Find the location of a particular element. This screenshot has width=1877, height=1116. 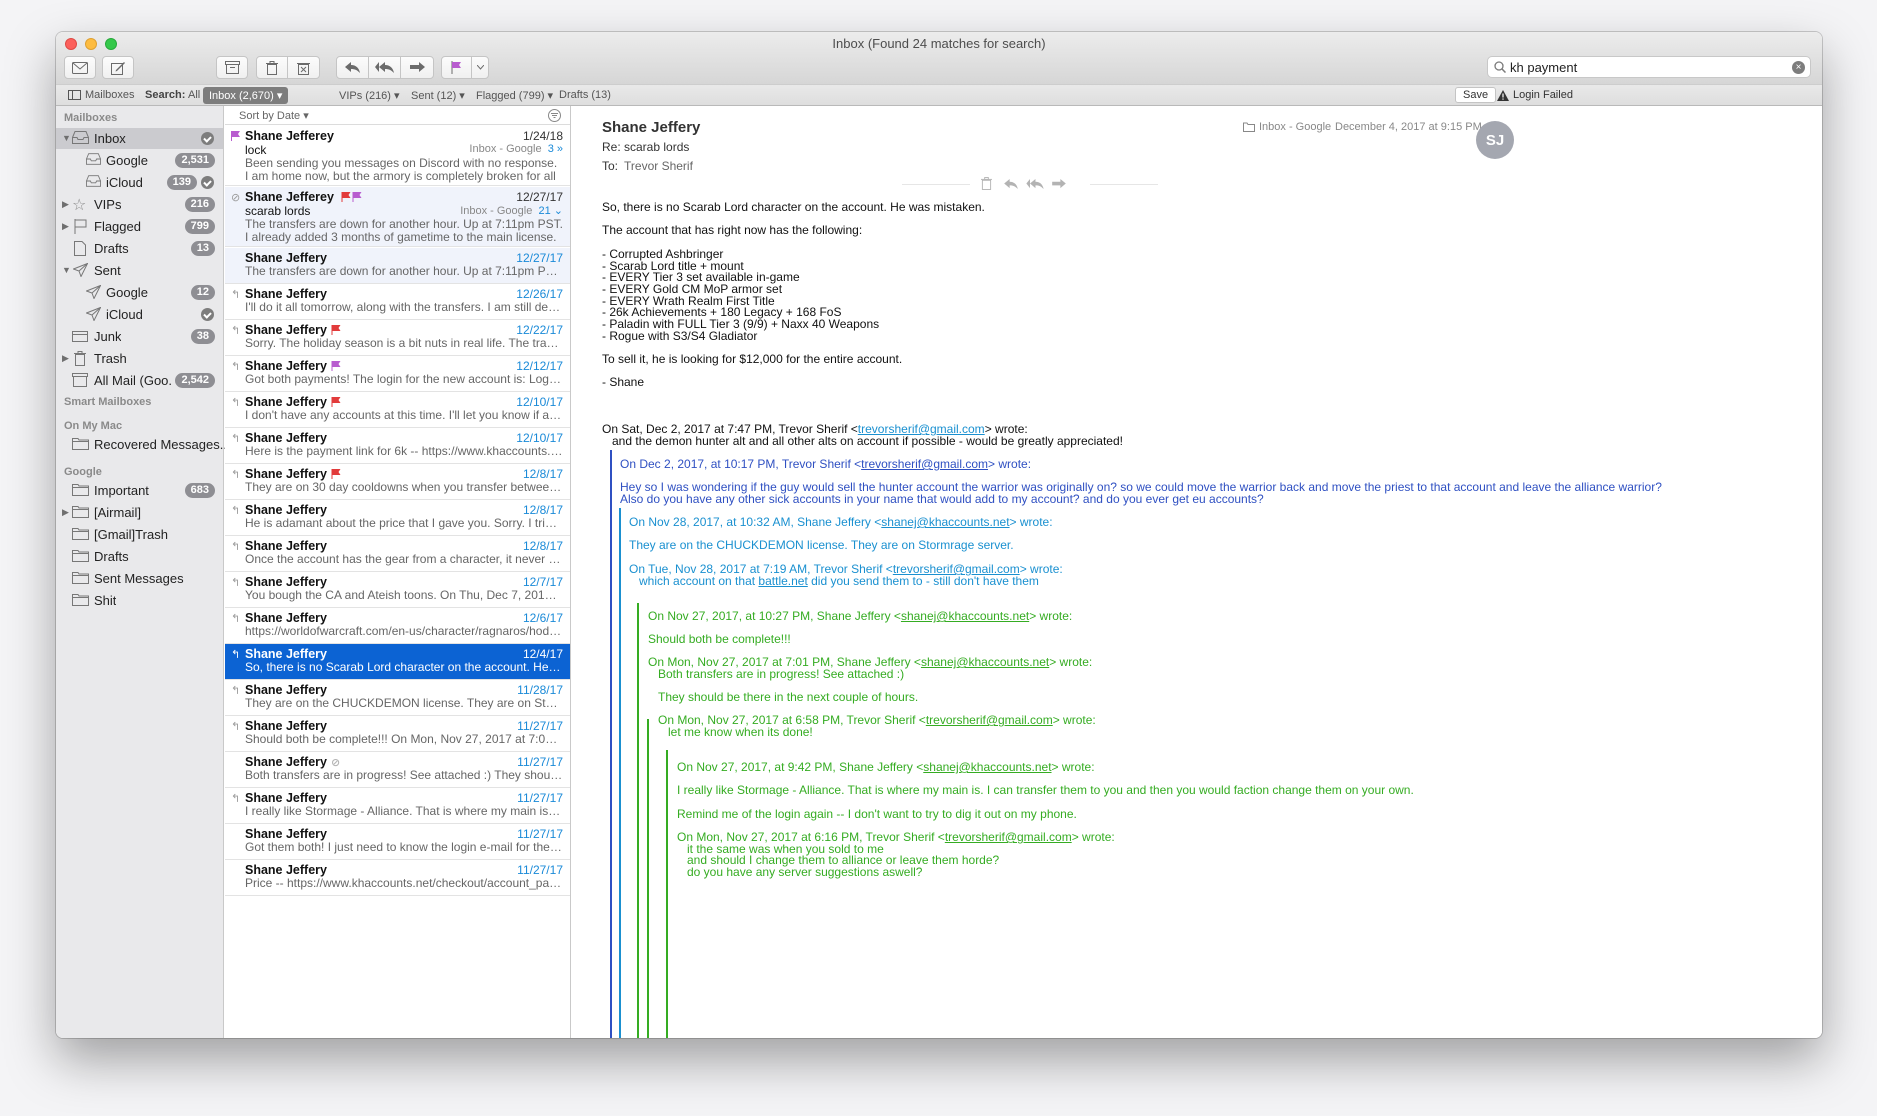

reply-all-icon is located at coordinates (1035, 184).